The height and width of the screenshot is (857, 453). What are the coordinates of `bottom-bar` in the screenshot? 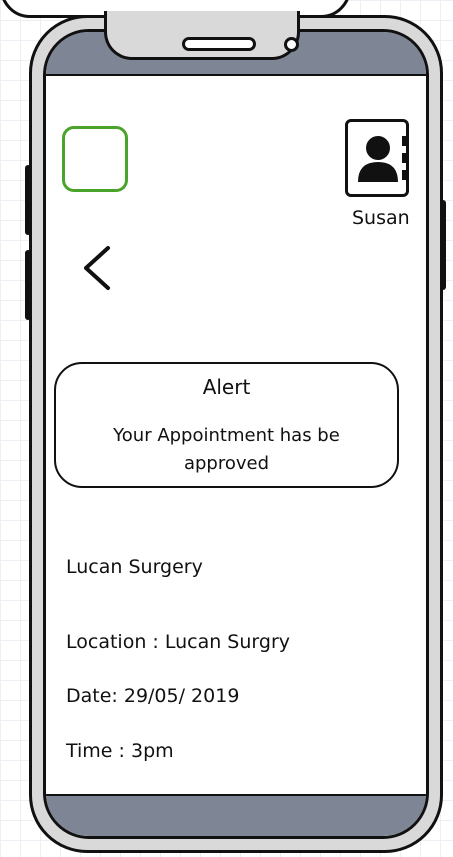 It's located at (236, 815).